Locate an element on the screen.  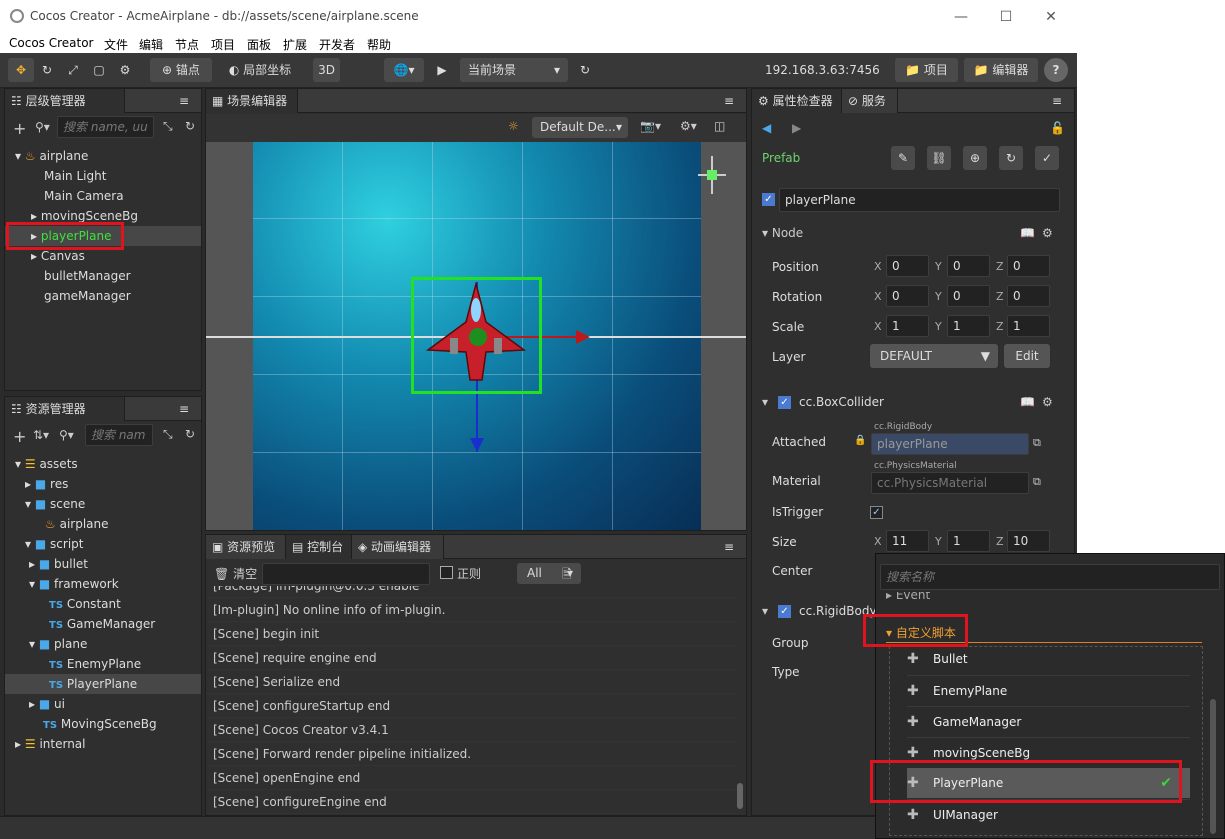
tab-assets: ☷ 资源管理器 is located at coordinates (65, 409).